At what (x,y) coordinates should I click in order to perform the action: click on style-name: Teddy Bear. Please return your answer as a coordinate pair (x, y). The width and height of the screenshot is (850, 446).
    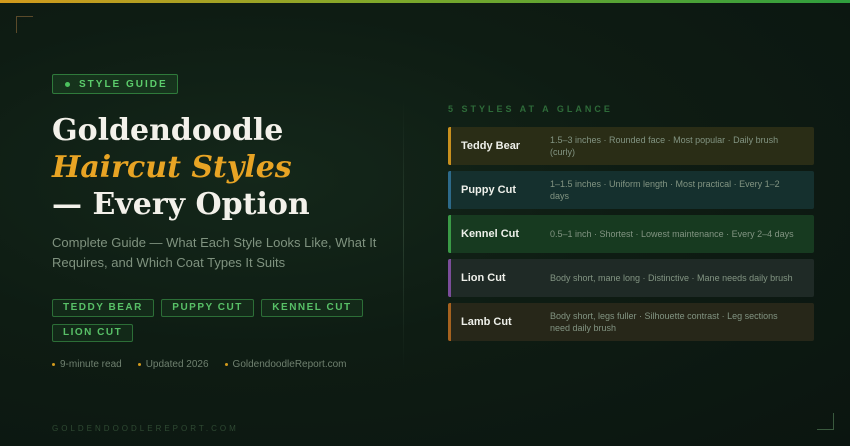
    Looking at the image, I should click on (491, 146).